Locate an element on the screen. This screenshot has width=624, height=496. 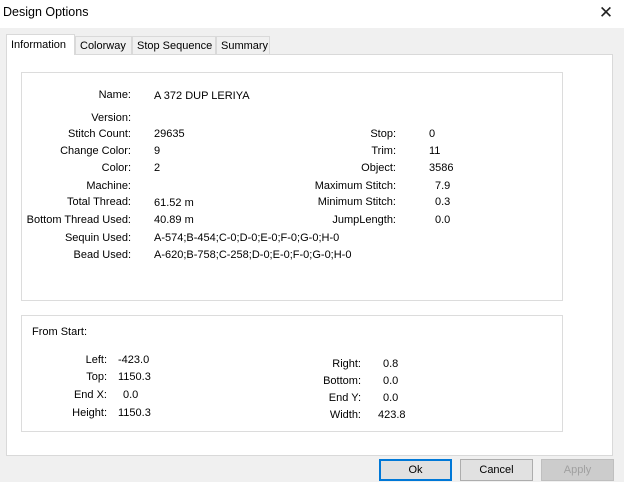
change-color-label: Change Color: is located at coordinates (95, 151).